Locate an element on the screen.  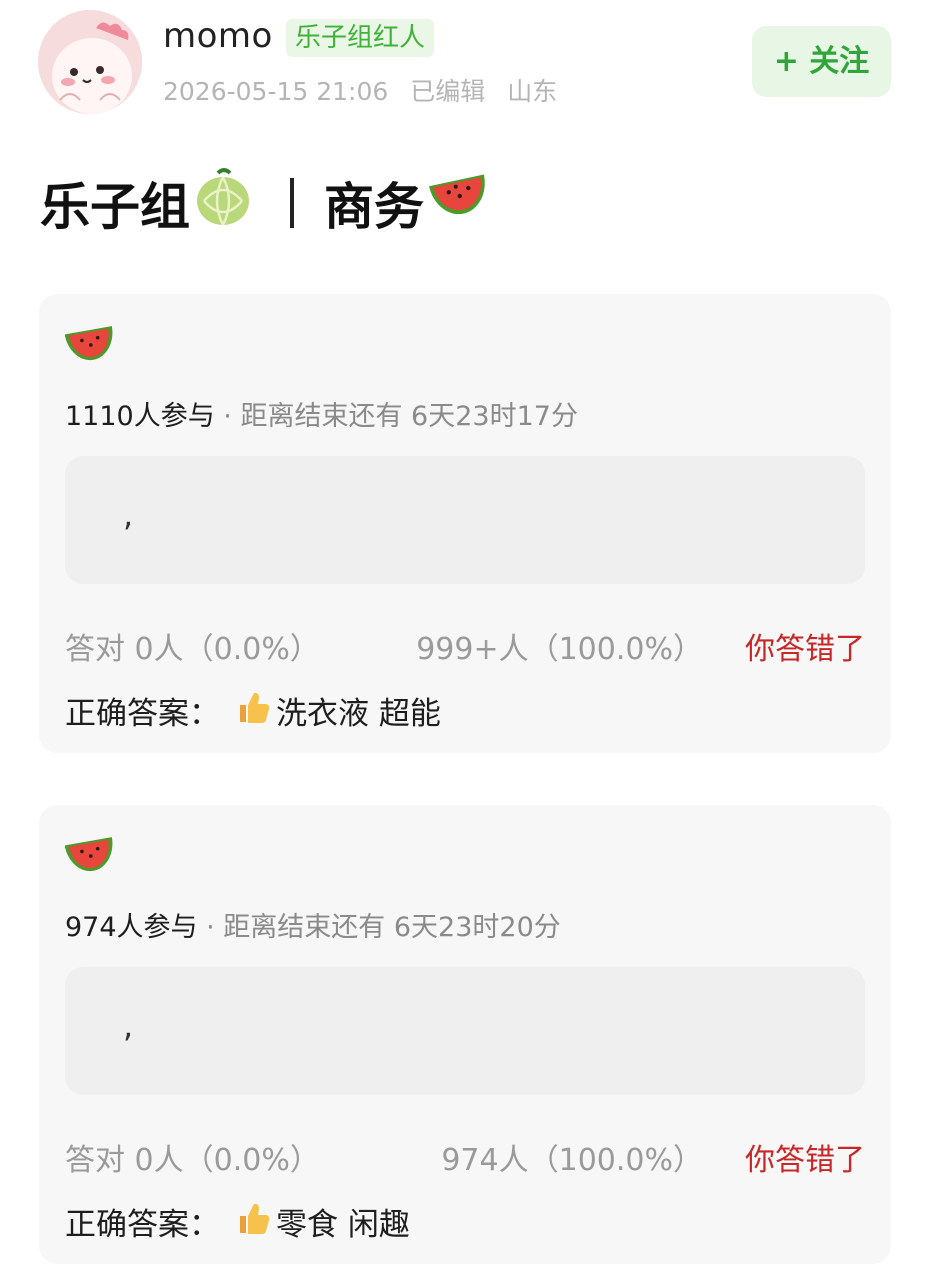
poll-stats: 答对 0人（0.0%） 999+人（100.0%） 你答错了 is located at coordinates (465, 645).